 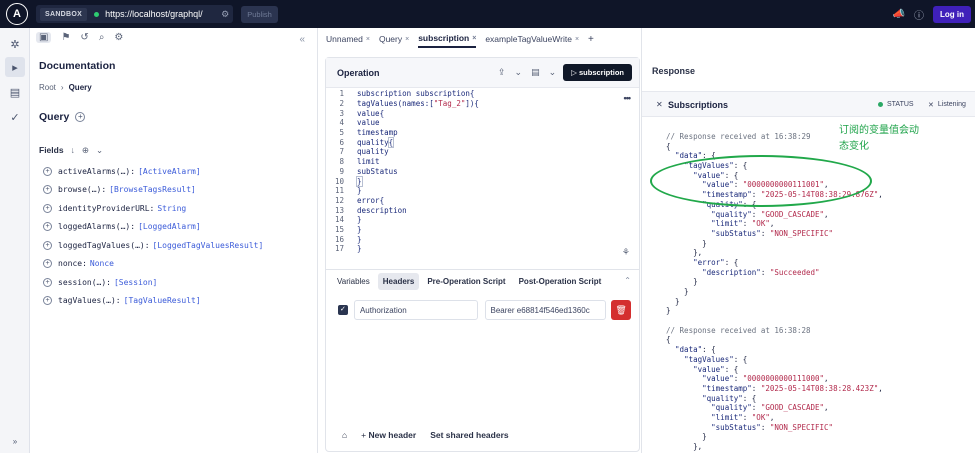 I want to click on stop-listening-button: ✕ Listening, so click(x=947, y=105).